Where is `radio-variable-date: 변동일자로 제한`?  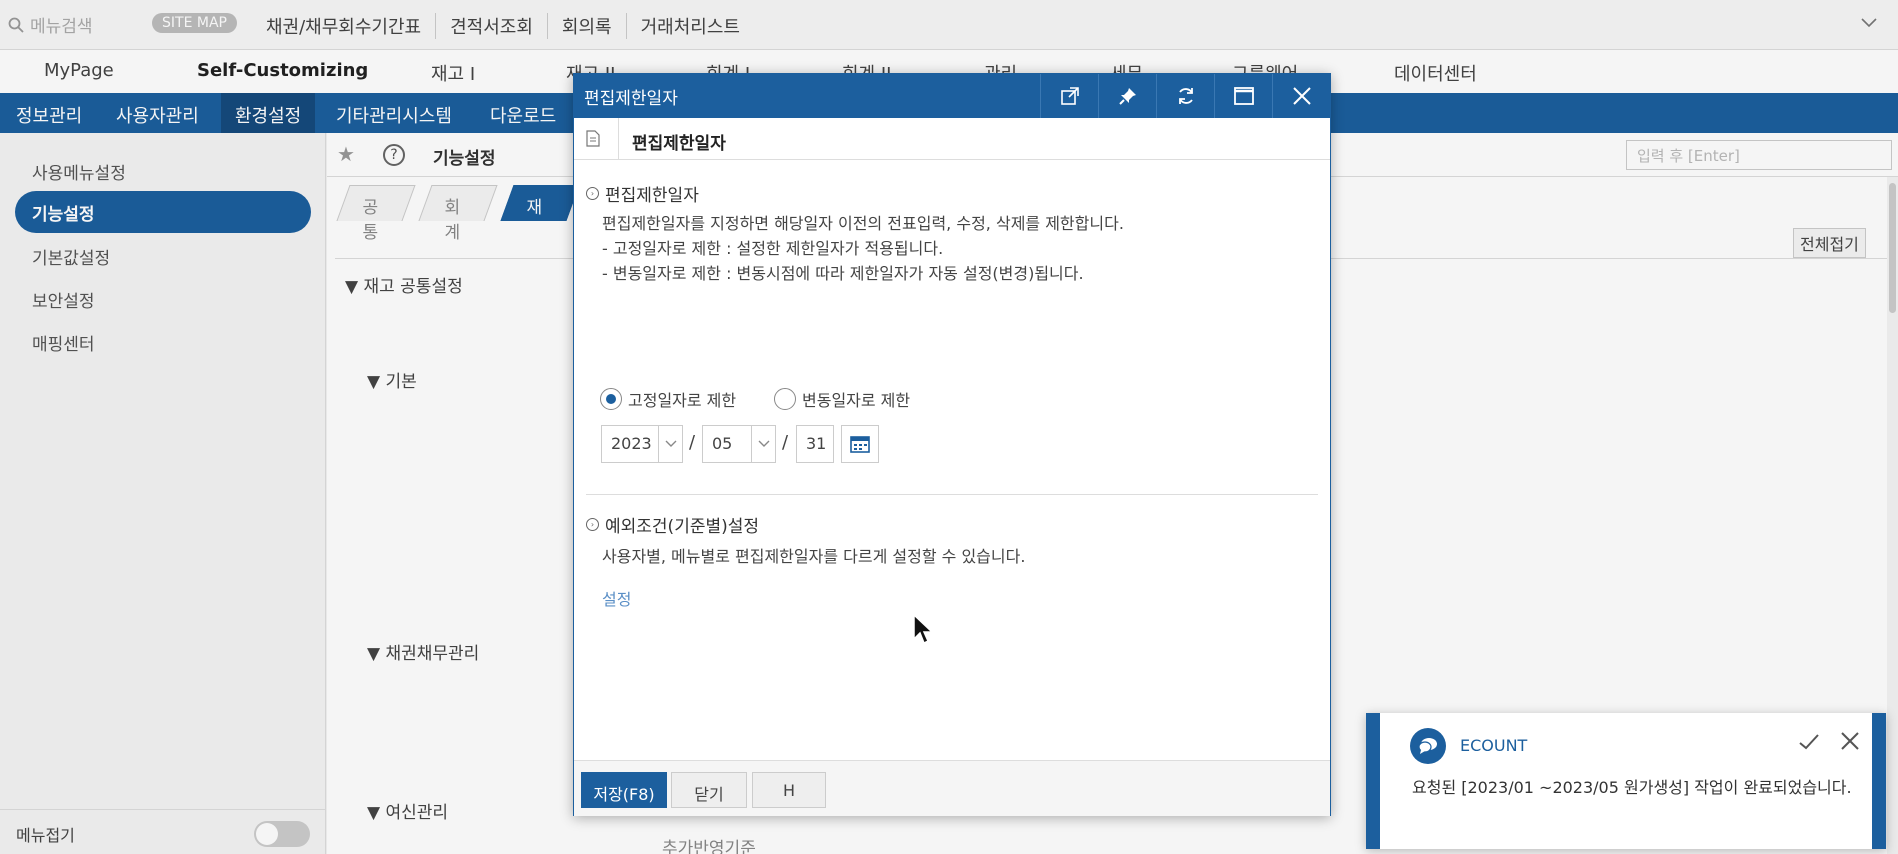 radio-variable-date: 변동일자로 제한 is located at coordinates (842, 399).